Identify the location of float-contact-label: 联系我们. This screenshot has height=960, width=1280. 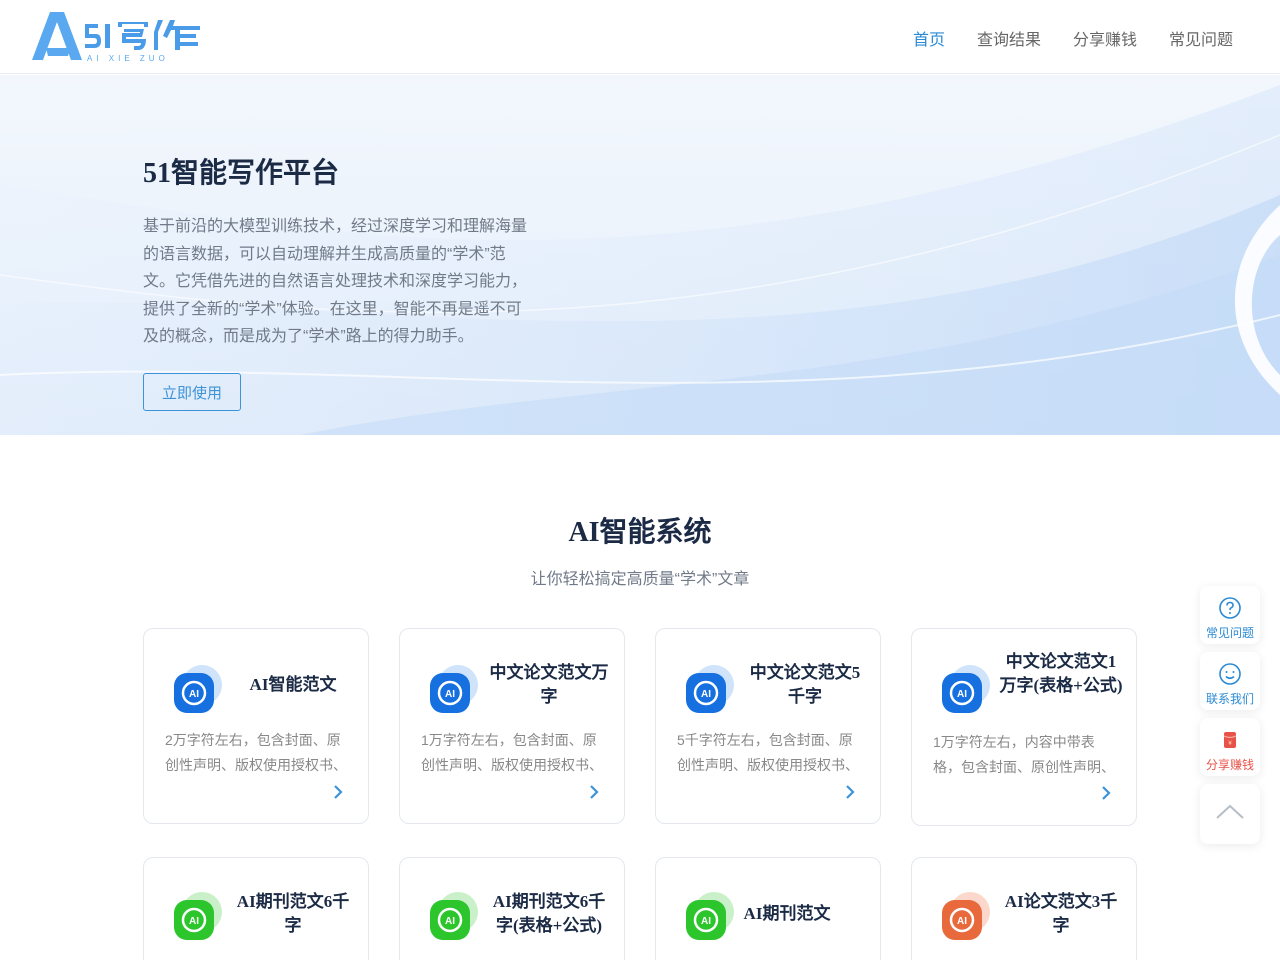
(1229, 699).